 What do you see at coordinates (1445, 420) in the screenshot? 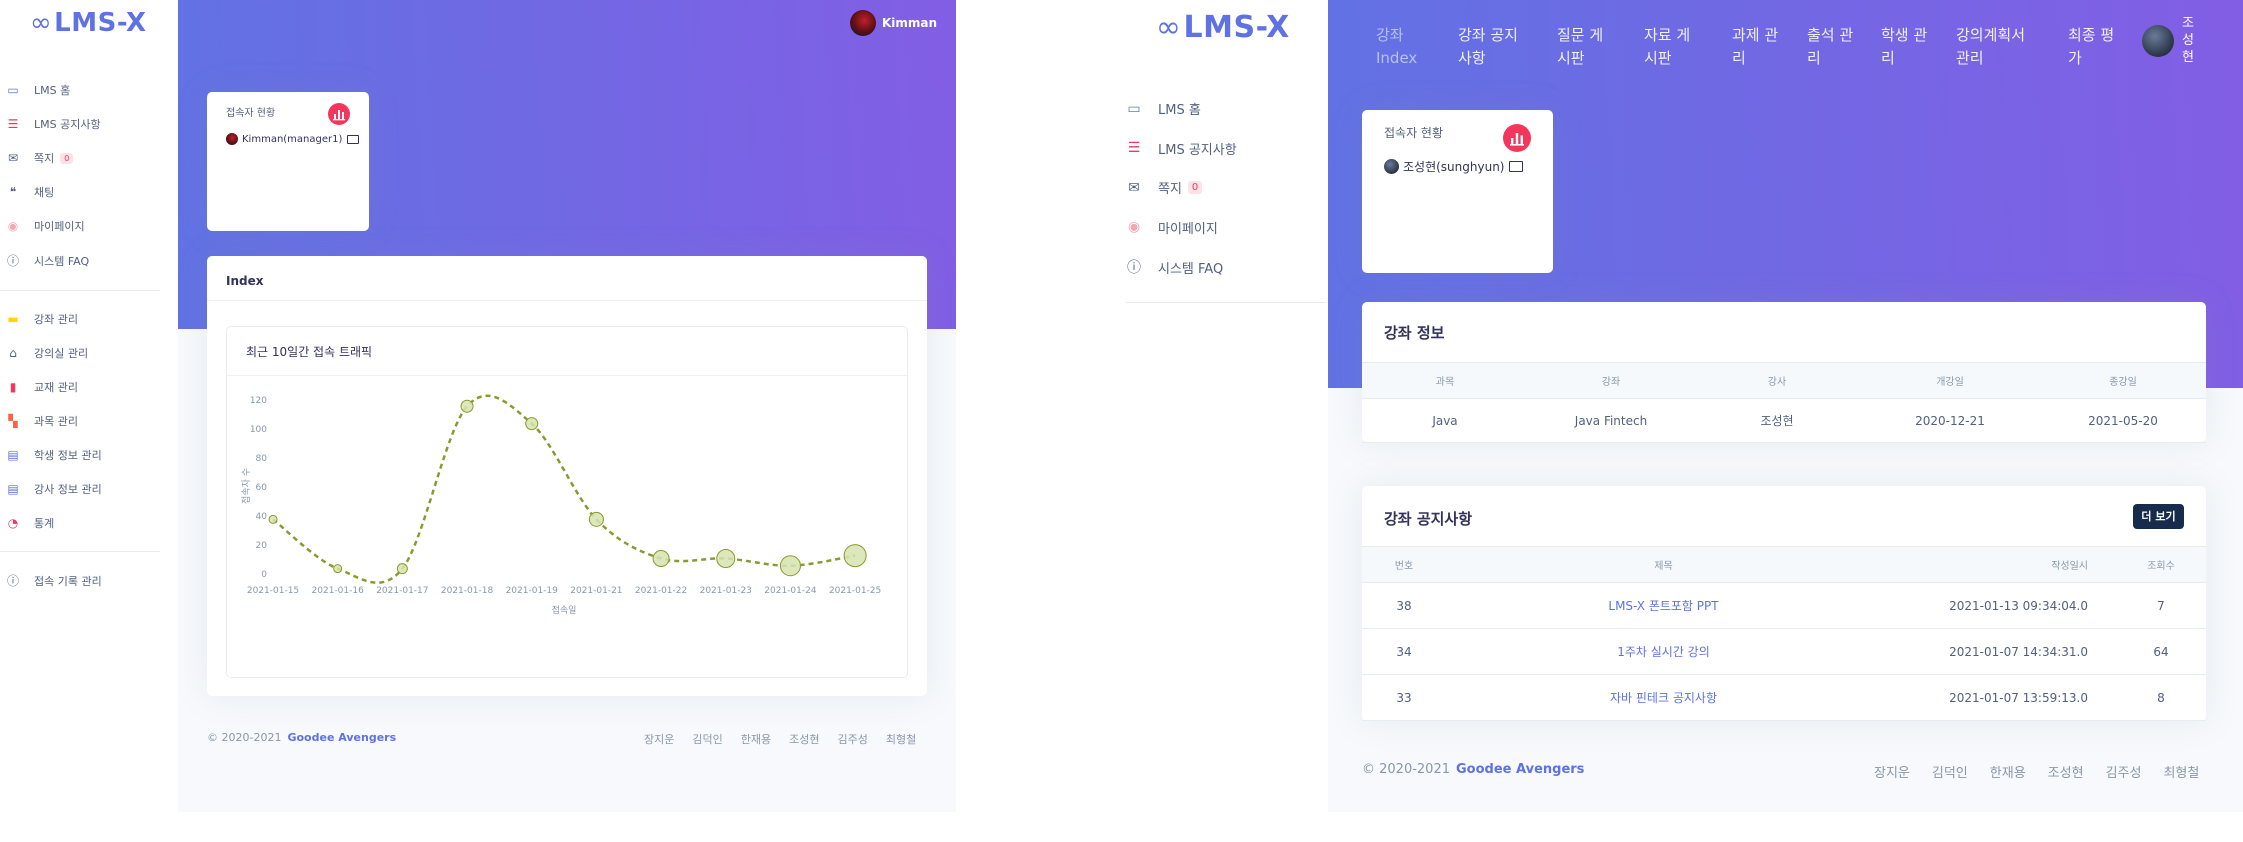
I see `course-info-cell: Java` at bounding box center [1445, 420].